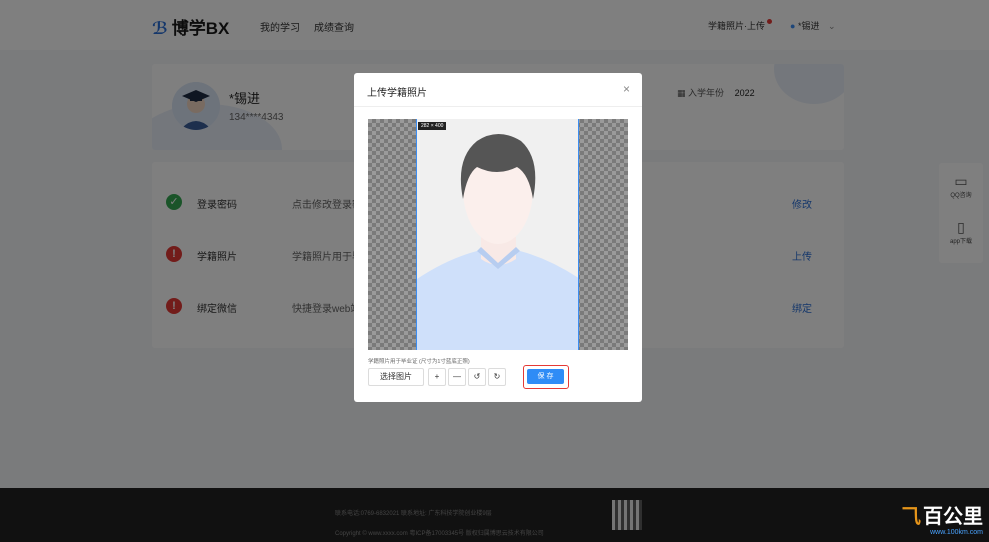 This screenshot has height=542, width=989. Describe the element at coordinates (477, 377) in the screenshot. I see `rotate-left-button: ↺` at that location.